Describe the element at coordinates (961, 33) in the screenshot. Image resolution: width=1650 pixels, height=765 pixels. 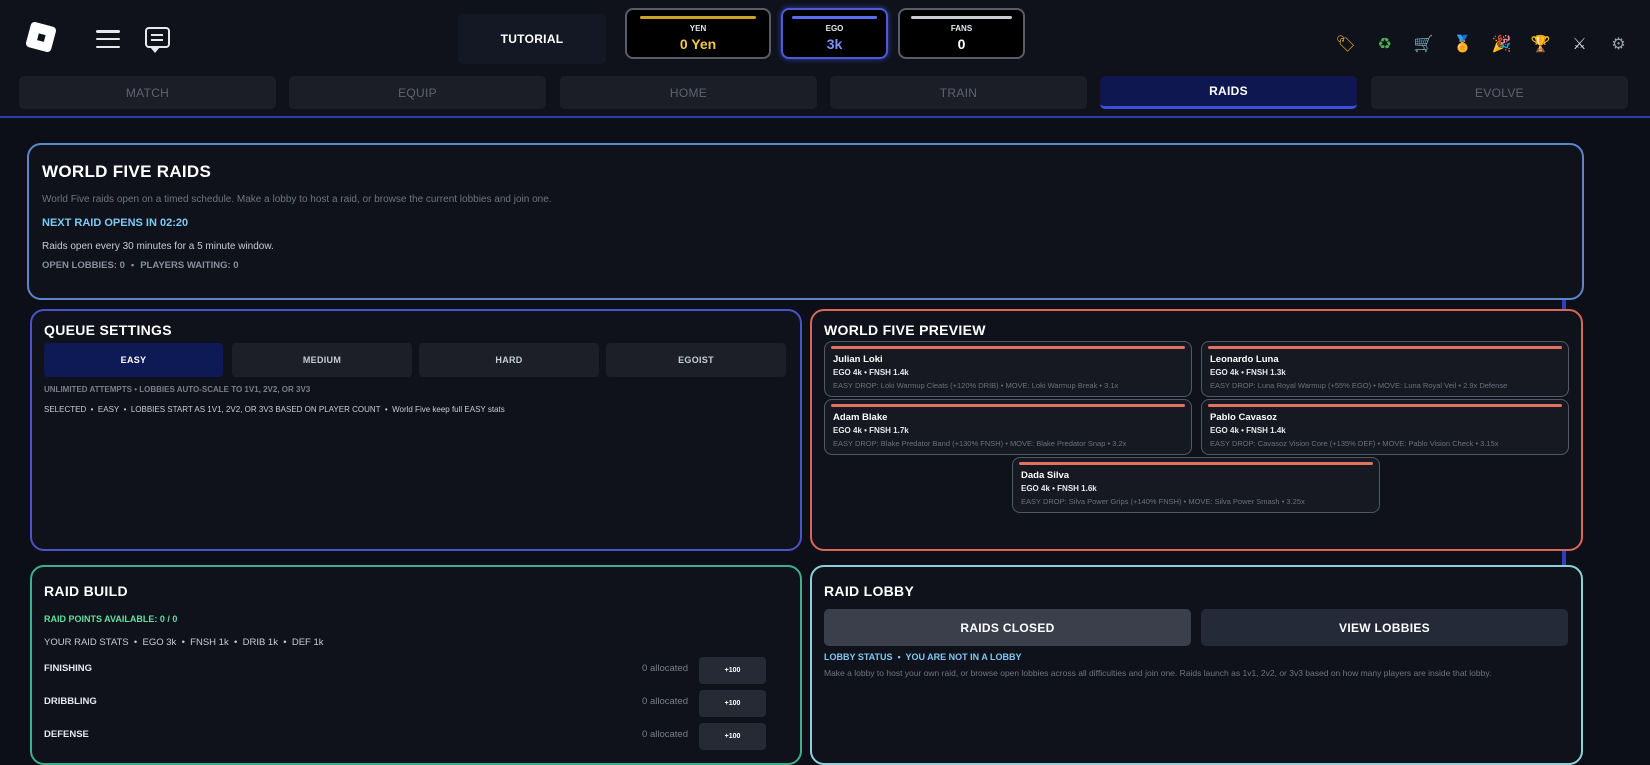
I see `fans-stat: FANS 0` at that location.